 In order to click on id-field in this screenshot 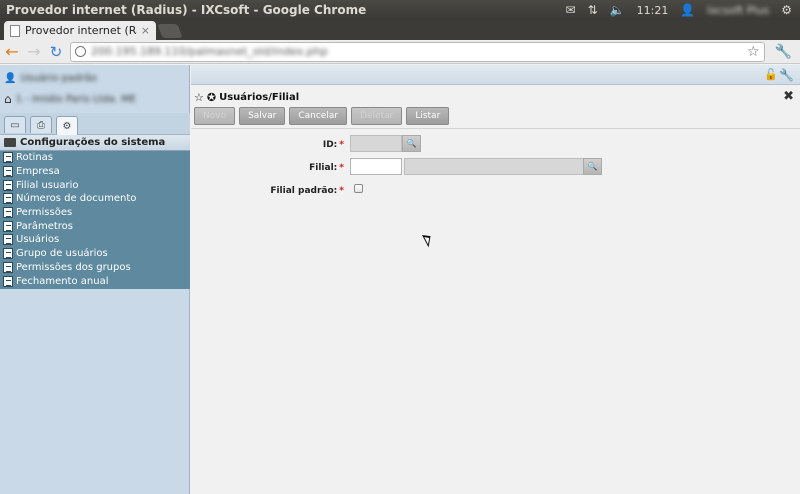, I will do `click(376, 143)`.